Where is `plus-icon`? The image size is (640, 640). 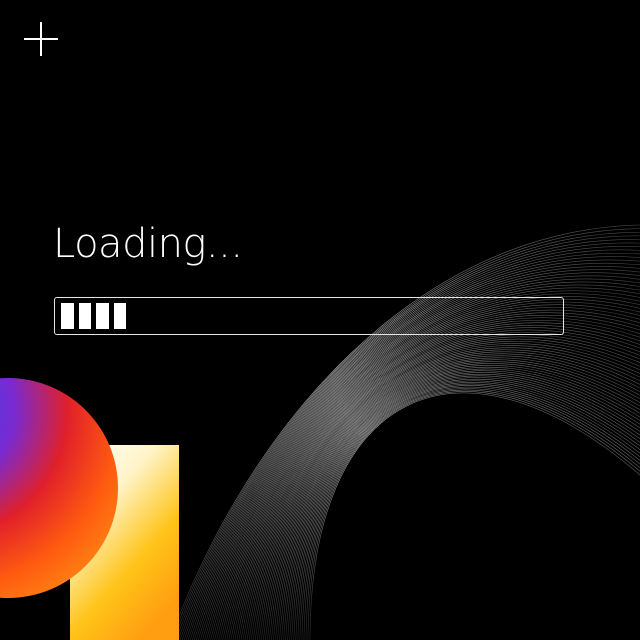 plus-icon is located at coordinates (41, 39).